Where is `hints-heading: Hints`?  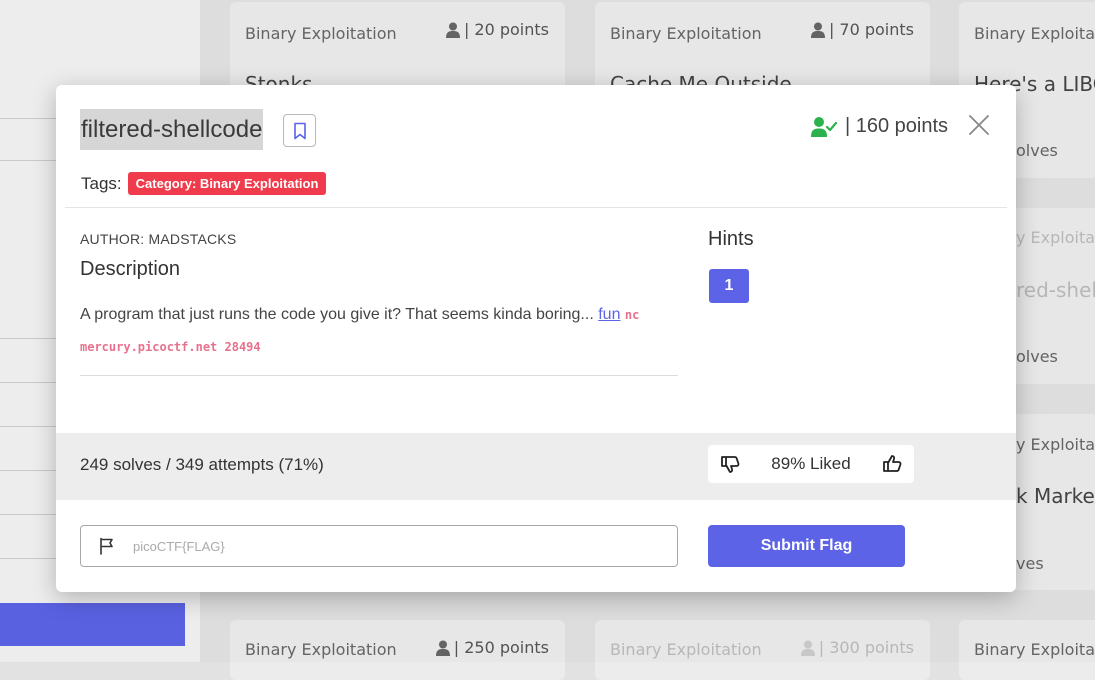 hints-heading: Hints is located at coordinates (731, 239).